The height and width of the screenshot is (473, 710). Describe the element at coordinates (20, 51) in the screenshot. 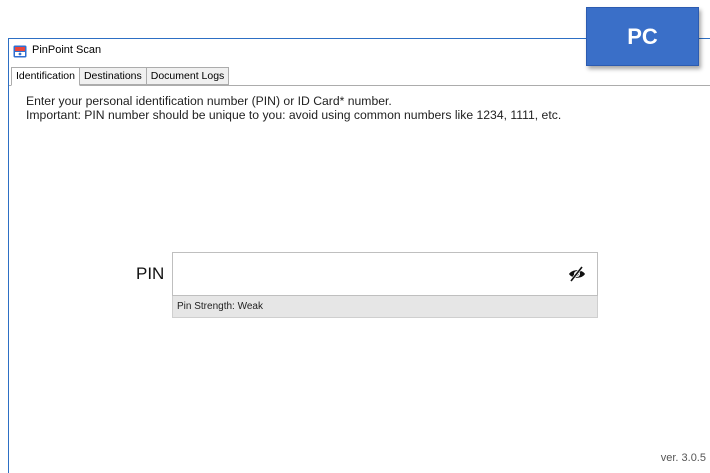

I see `pinpoint-app-icon` at that location.